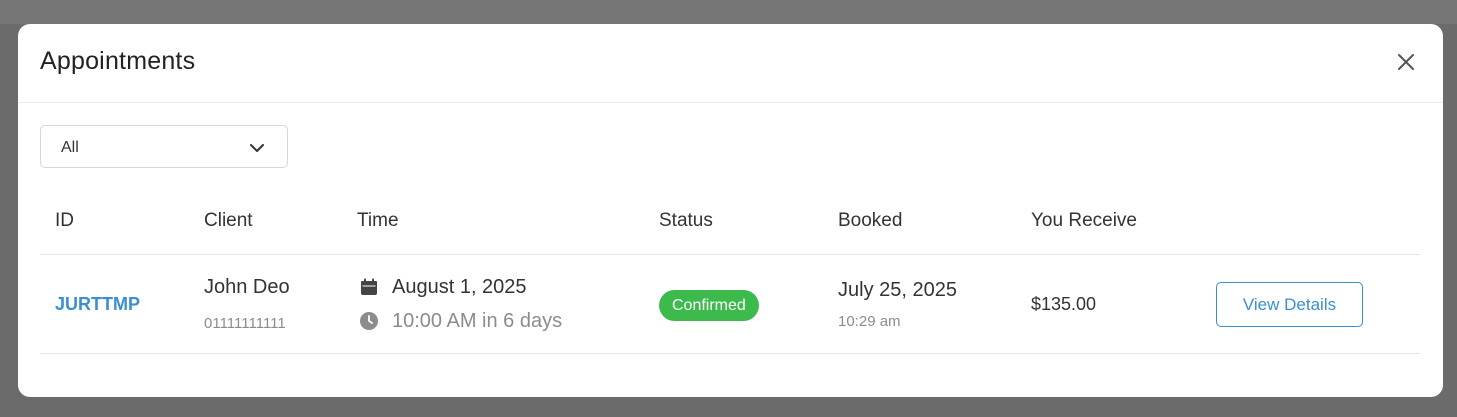 This screenshot has height=417, width=1457. What do you see at coordinates (228, 220) in the screenshot?
I see `column-header-client: Client` at bounding box center [228, 220].